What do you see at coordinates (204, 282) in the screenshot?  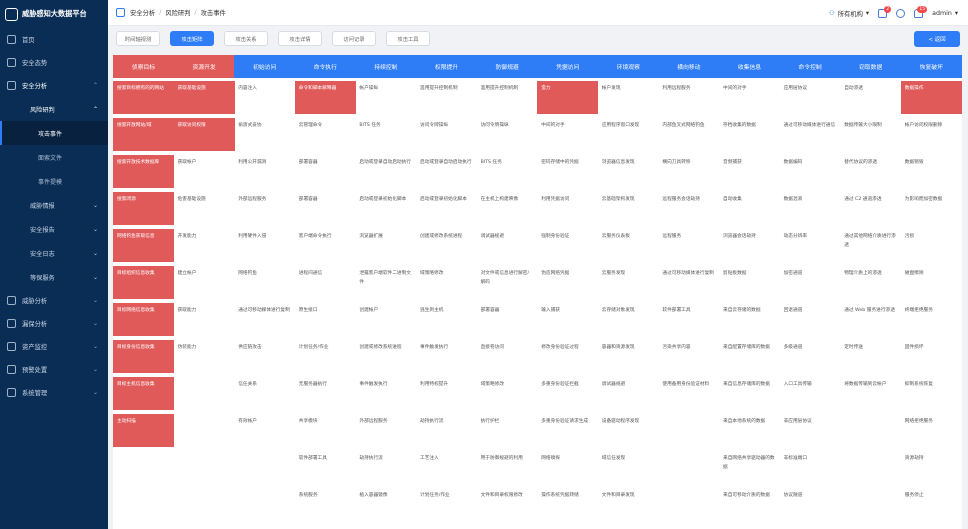 I see `technique-cell: 建立帐户` at bounding box center [204, 282].